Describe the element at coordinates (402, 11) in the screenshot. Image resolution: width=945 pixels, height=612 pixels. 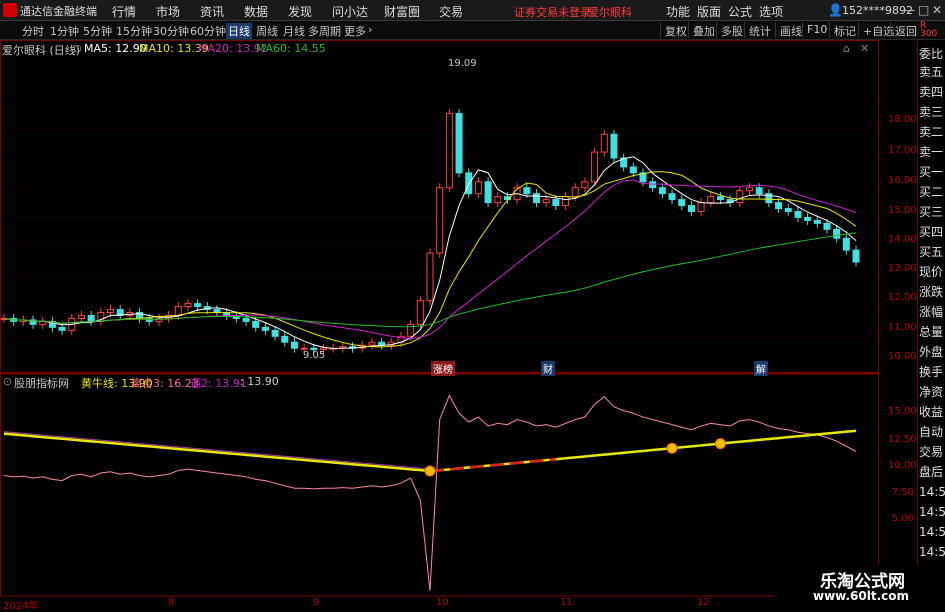
I see `menu-wealth: 财富圈` at that location.